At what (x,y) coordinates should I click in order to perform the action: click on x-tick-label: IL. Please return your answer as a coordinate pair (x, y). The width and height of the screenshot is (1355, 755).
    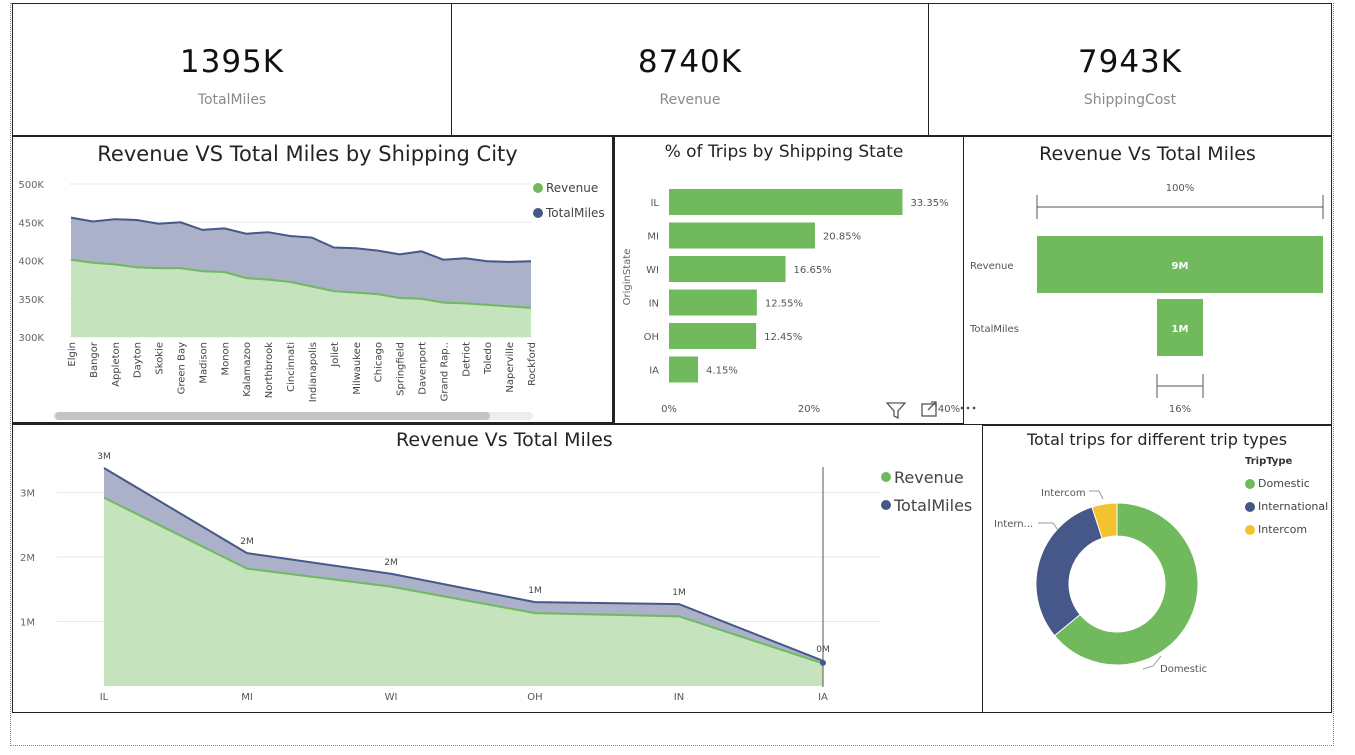
    Looking at the image, I should click on (104, 697).